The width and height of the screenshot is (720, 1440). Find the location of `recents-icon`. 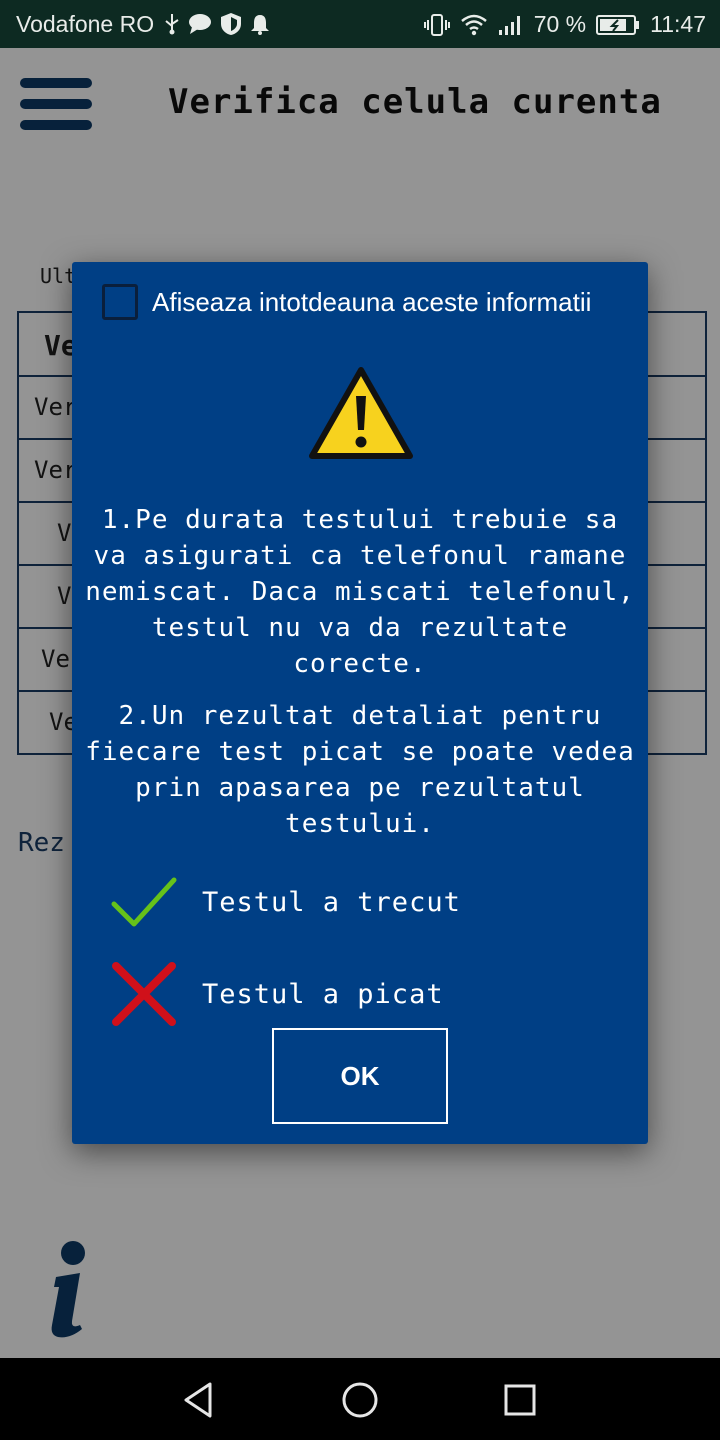

recents-icon is located at coordinates (520, 1400).